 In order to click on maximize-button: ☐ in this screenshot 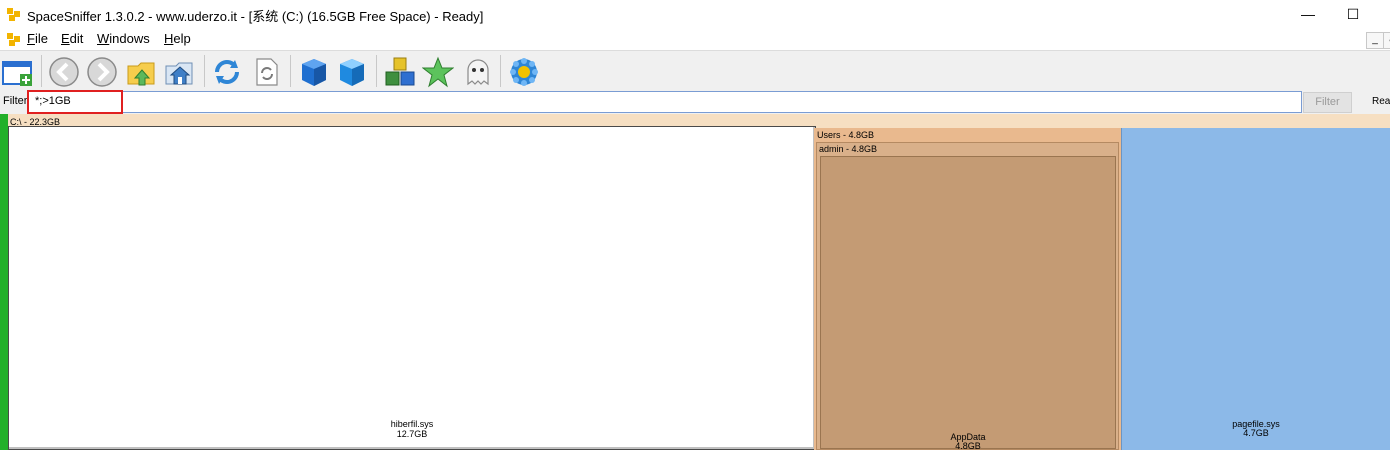, I will do `click(1353, 15)`.